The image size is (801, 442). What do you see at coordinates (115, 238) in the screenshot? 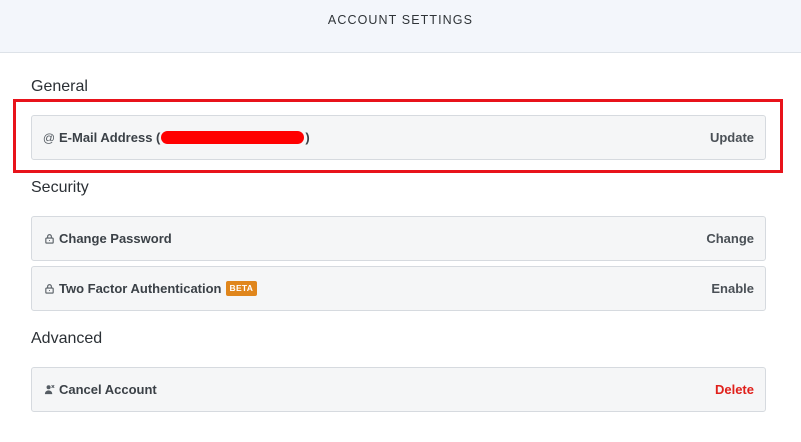
I see `change-password-label: Change Password` at bounding box center [115, 238].